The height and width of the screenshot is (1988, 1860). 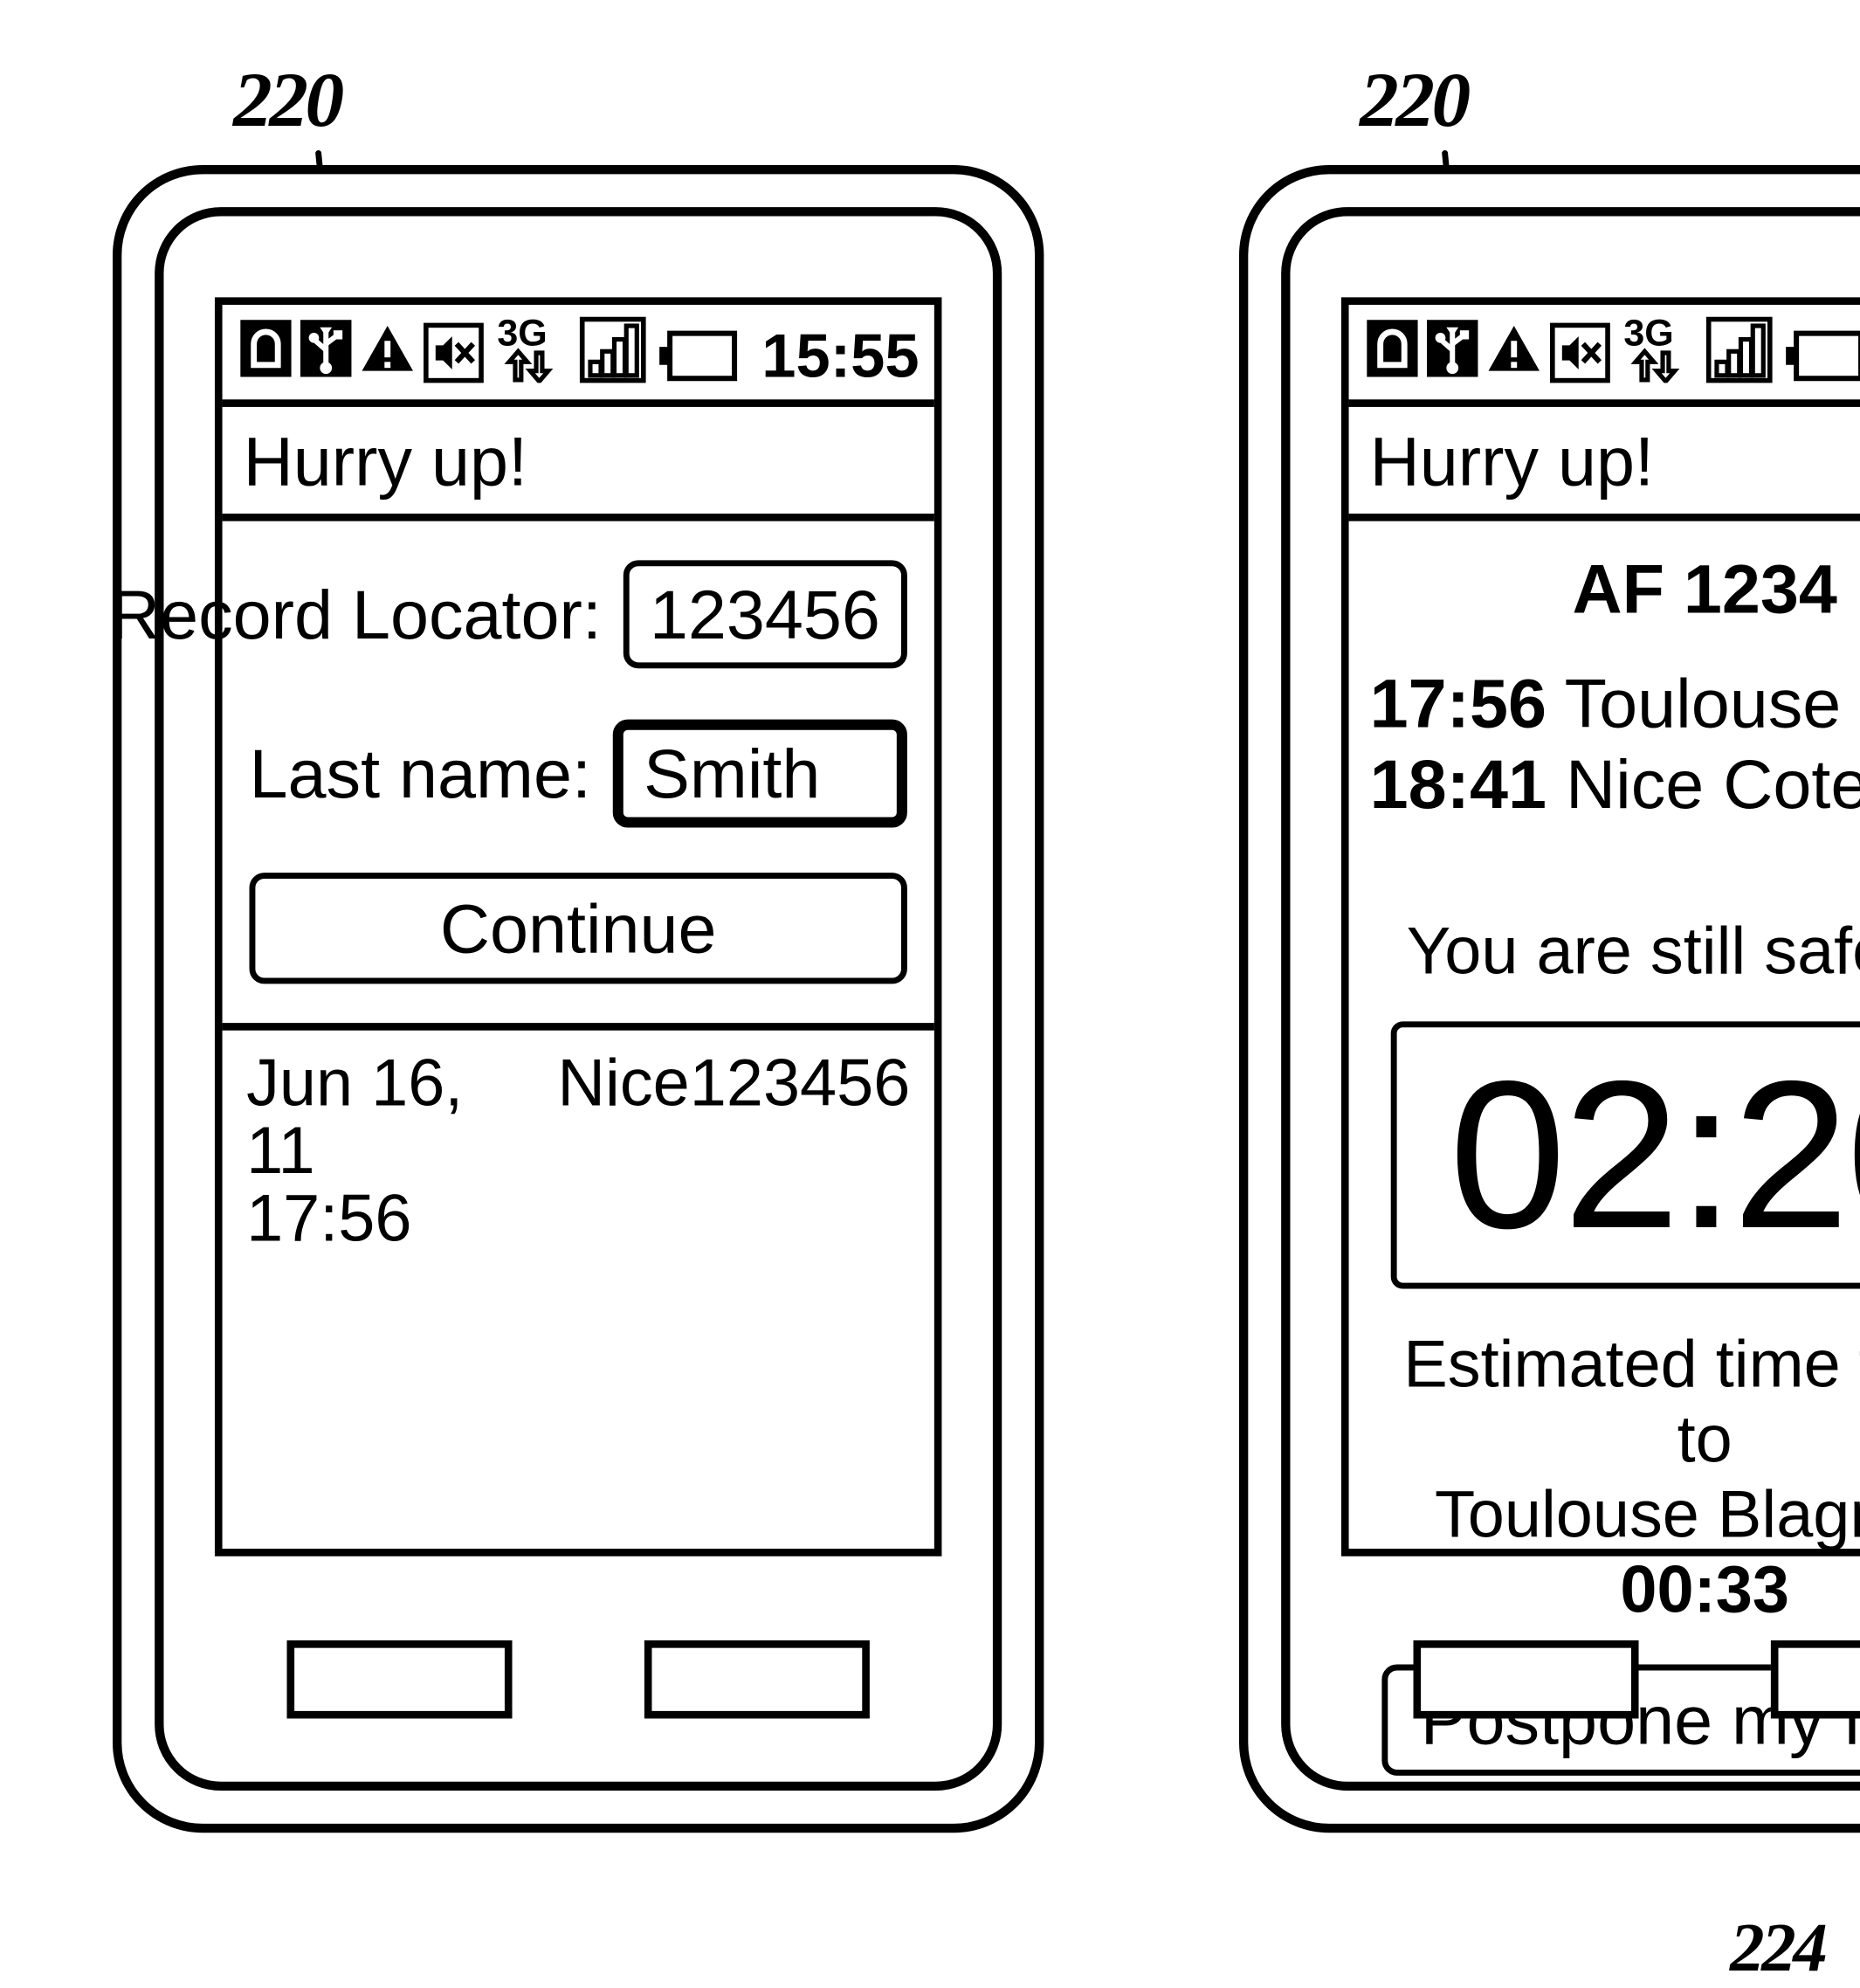 What do you see at coordinates (1458, 703) in the screenshot?
I see `departure-time: 17:56` at bounding box center [1458, 703].